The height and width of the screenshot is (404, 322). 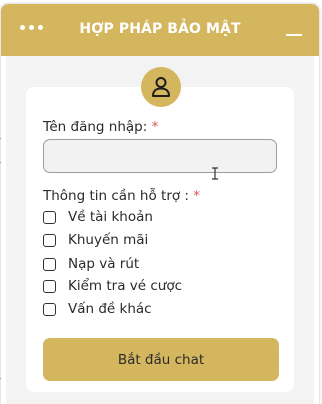 I want to click on username-field, so click(x=160, y=156).